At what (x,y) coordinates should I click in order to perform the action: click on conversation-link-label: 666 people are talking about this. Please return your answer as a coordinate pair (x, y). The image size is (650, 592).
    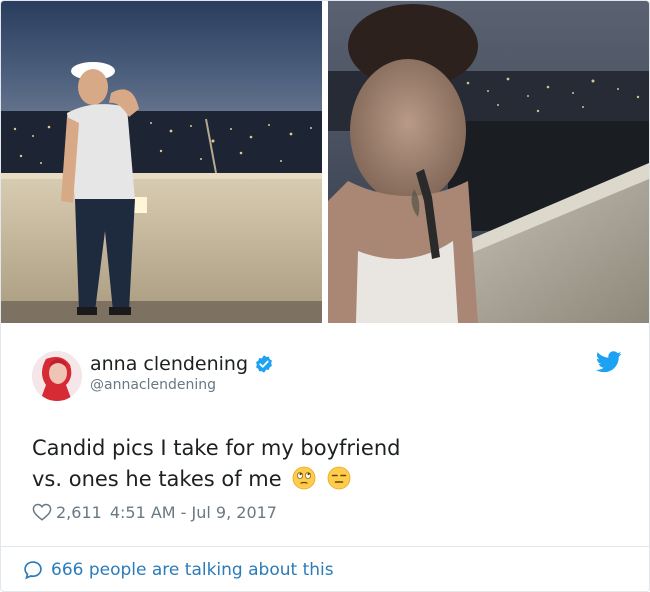
    Looking at the image, I should click on (192, 570).